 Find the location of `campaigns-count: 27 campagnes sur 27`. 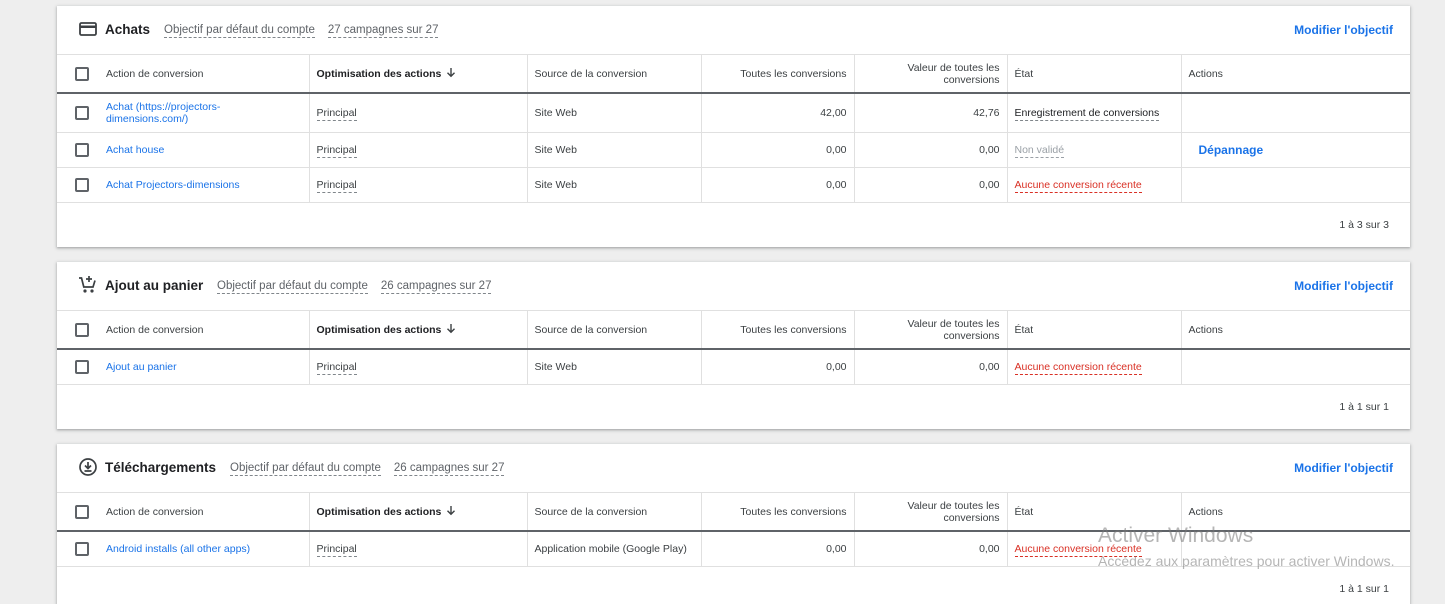

campaigns-count: 27 campagnes sur 27 is located at coordinates (383, 31).